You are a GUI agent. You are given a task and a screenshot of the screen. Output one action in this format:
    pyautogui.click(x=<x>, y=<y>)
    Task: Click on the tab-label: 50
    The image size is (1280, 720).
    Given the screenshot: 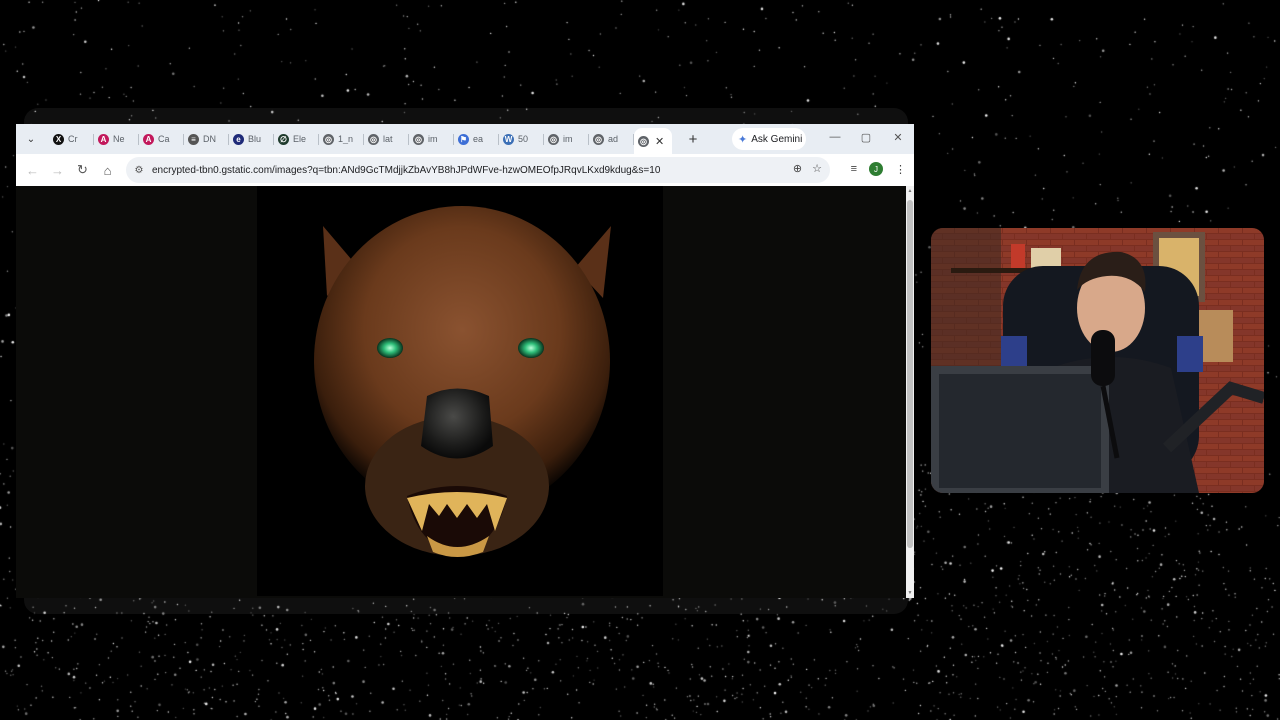 What is the action you would take?
    pyautogui.click(x=523, y=139)
    